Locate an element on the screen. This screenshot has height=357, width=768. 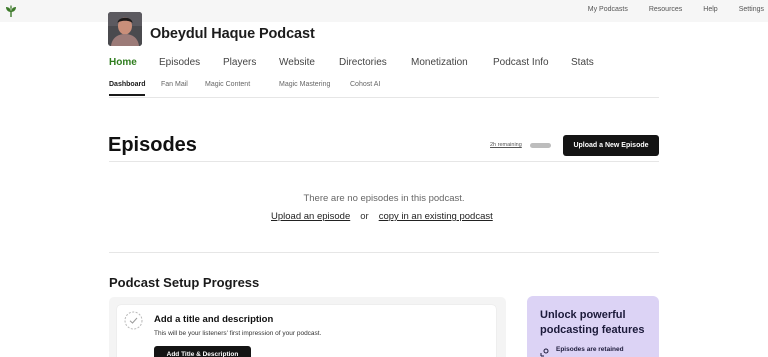
top-nav-my-podcasts: My Podcasts is located at coordinates (608, 9).